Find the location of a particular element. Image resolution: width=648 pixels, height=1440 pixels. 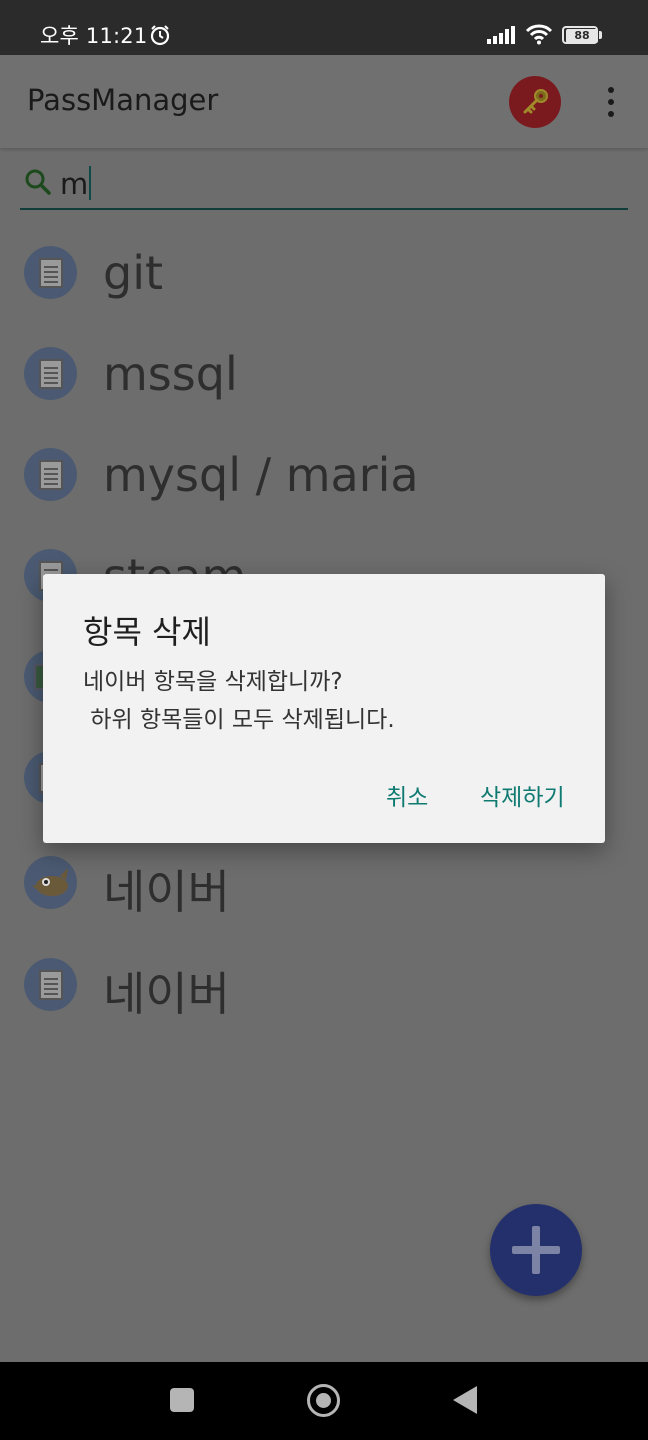

battery-icon: 88 is located at coordinates (580, 35).